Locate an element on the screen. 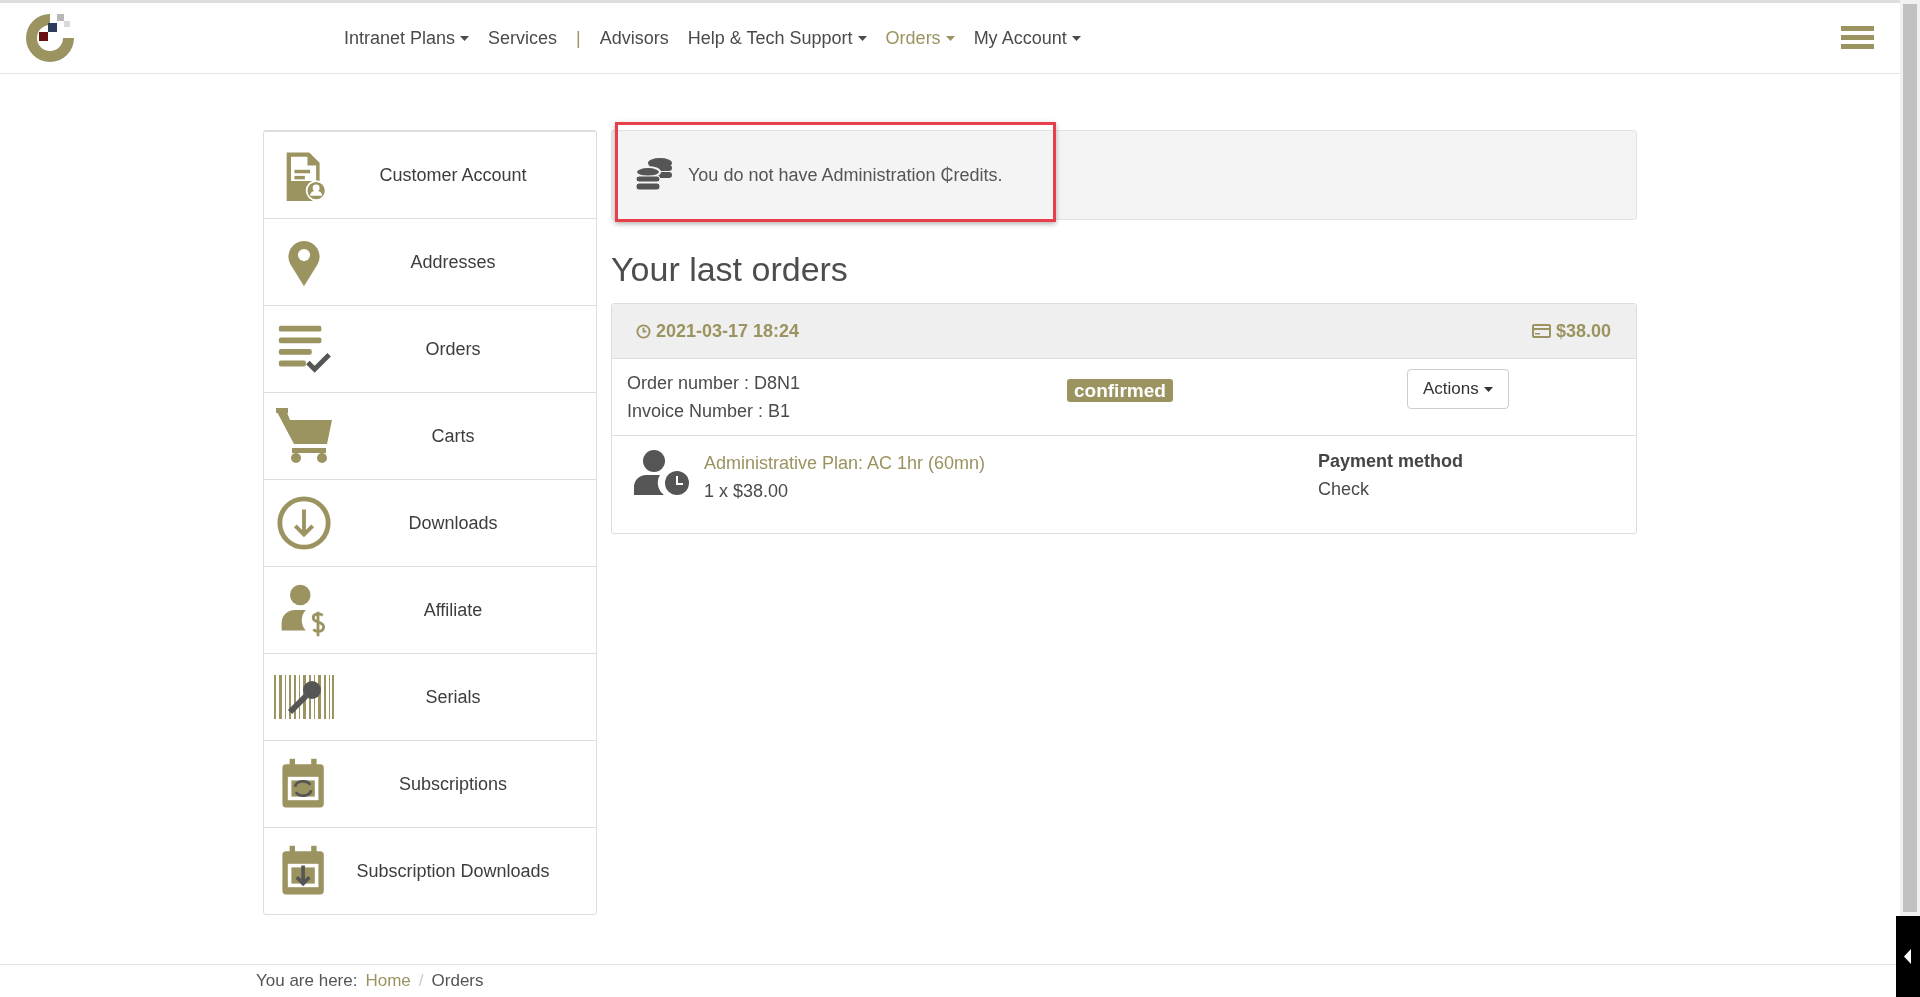  nav-link: My Account is located at coordinates (1027, 38).